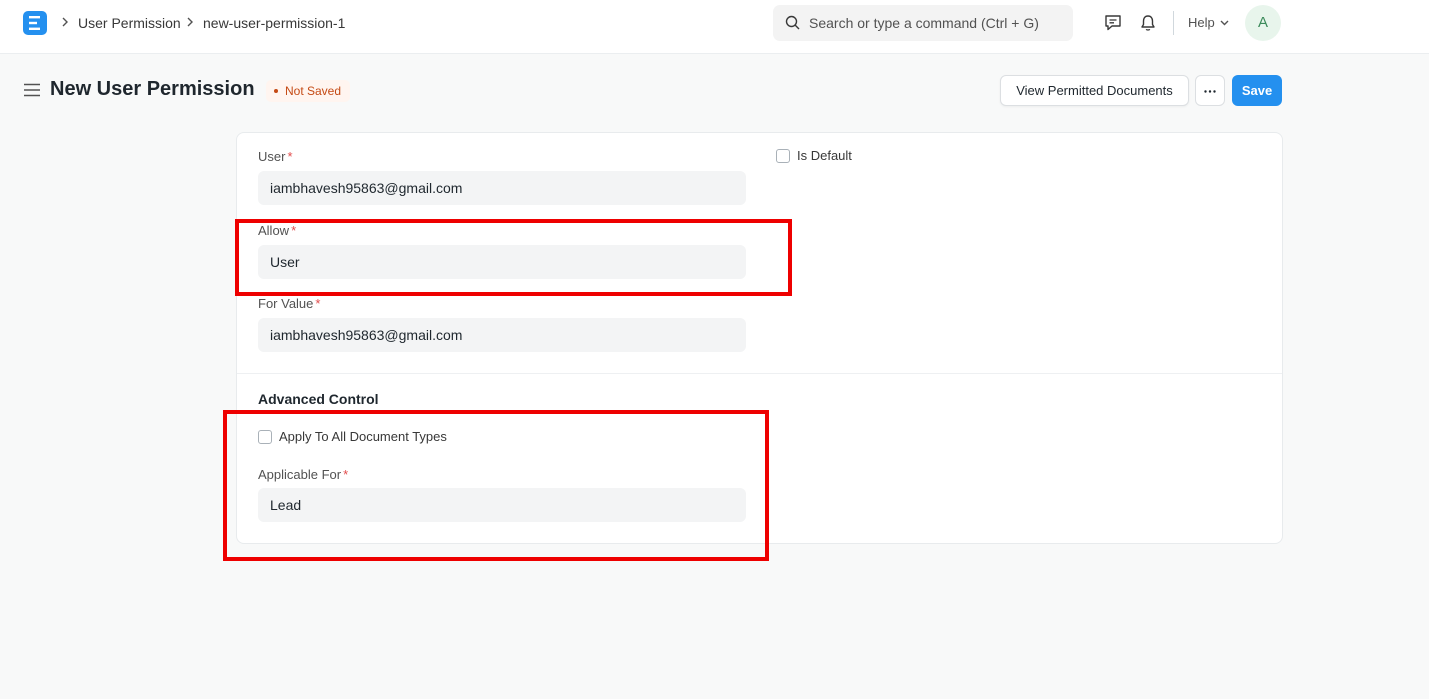  I want to click on user-label: User *, so click(275, 156).